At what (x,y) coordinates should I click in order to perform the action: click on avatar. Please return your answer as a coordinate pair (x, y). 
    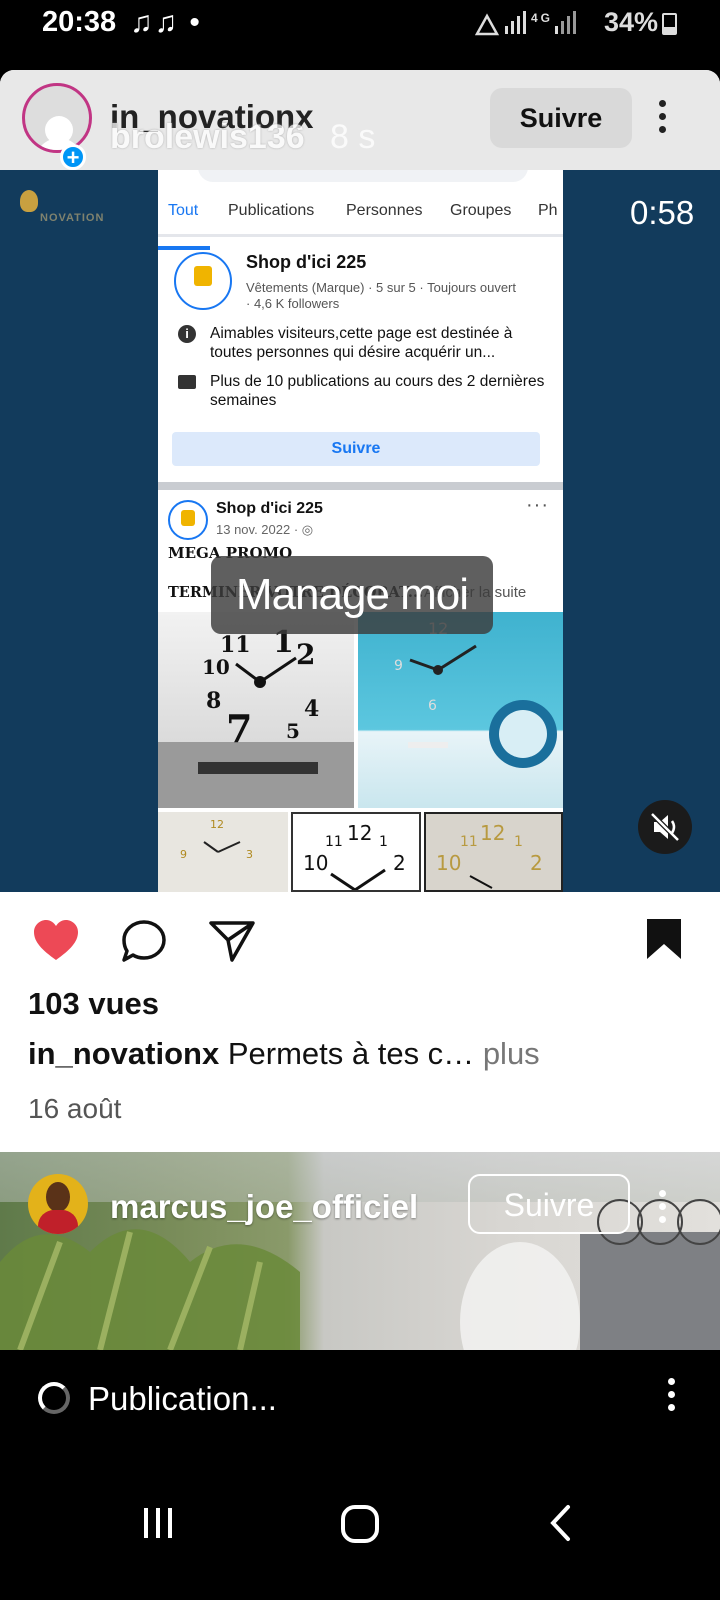
    Looking at the image, I should click on (57, 118).